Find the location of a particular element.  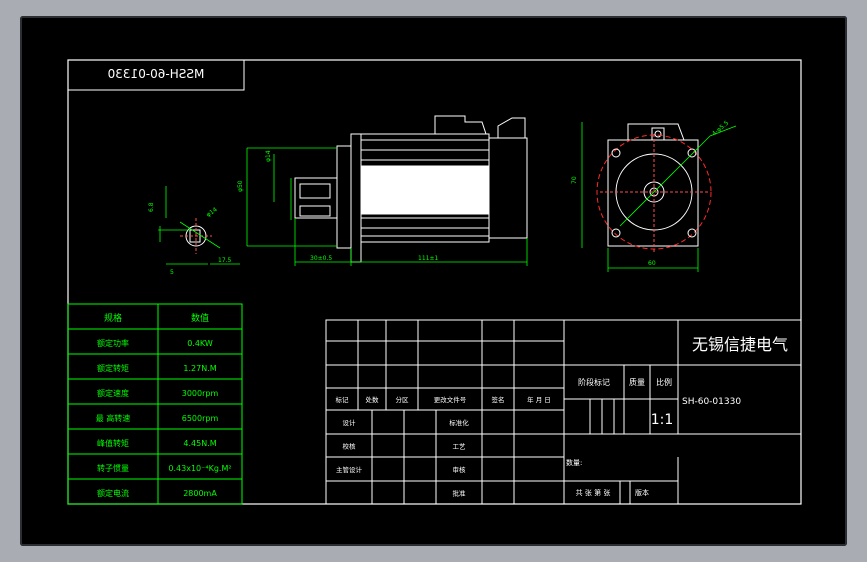

rev-header: 更改文件号 is located at coordinates (450, 399).